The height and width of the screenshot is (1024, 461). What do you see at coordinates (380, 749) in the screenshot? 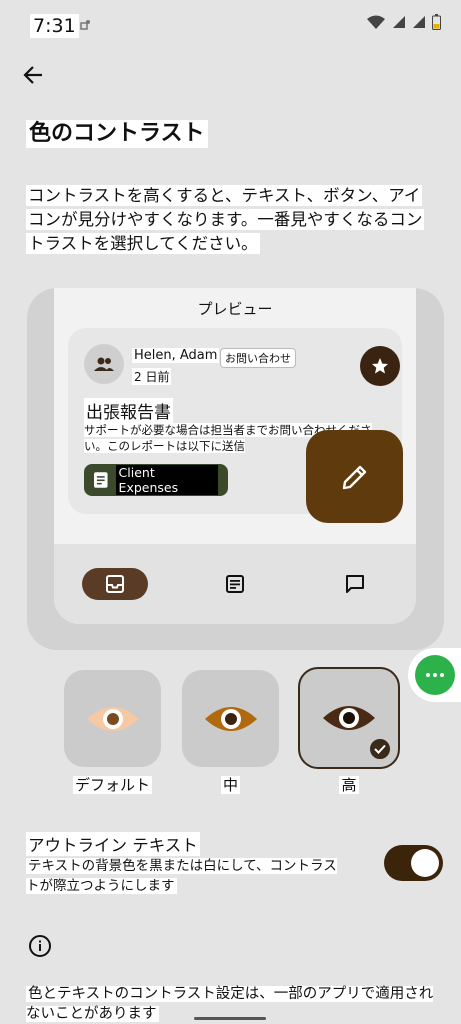
I see `check-icon` at bounding box center [380, 749].